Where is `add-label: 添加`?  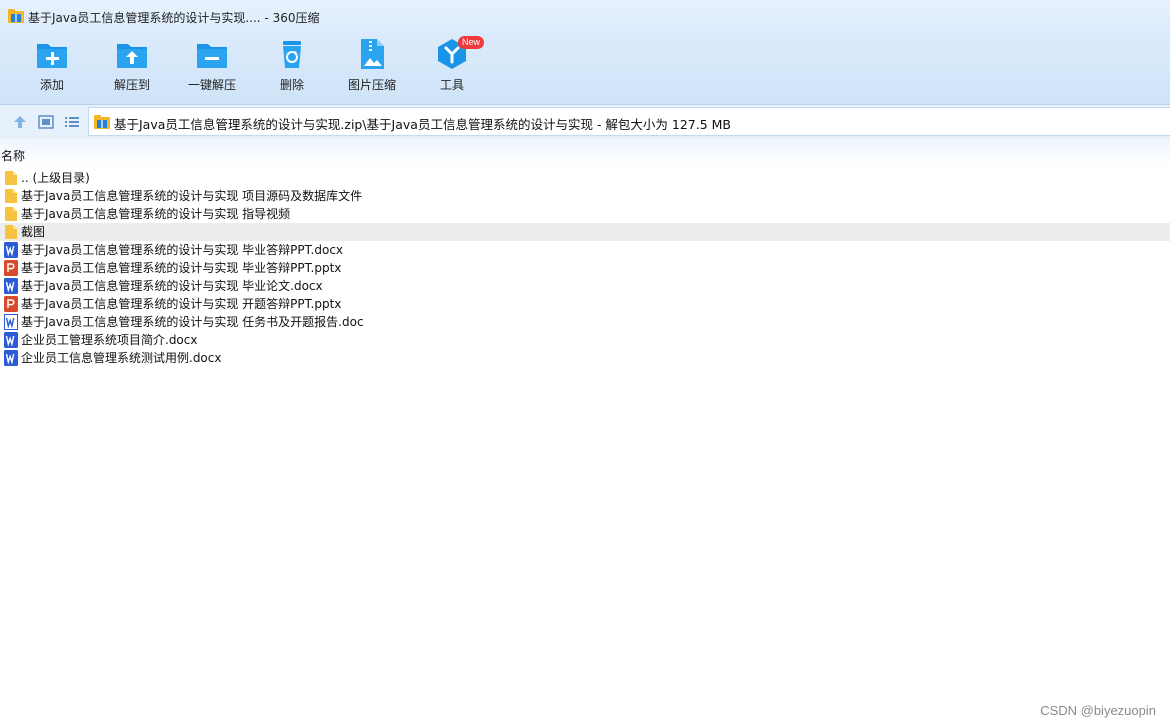 add-label: 添加 is located at coordinates (51, 85).